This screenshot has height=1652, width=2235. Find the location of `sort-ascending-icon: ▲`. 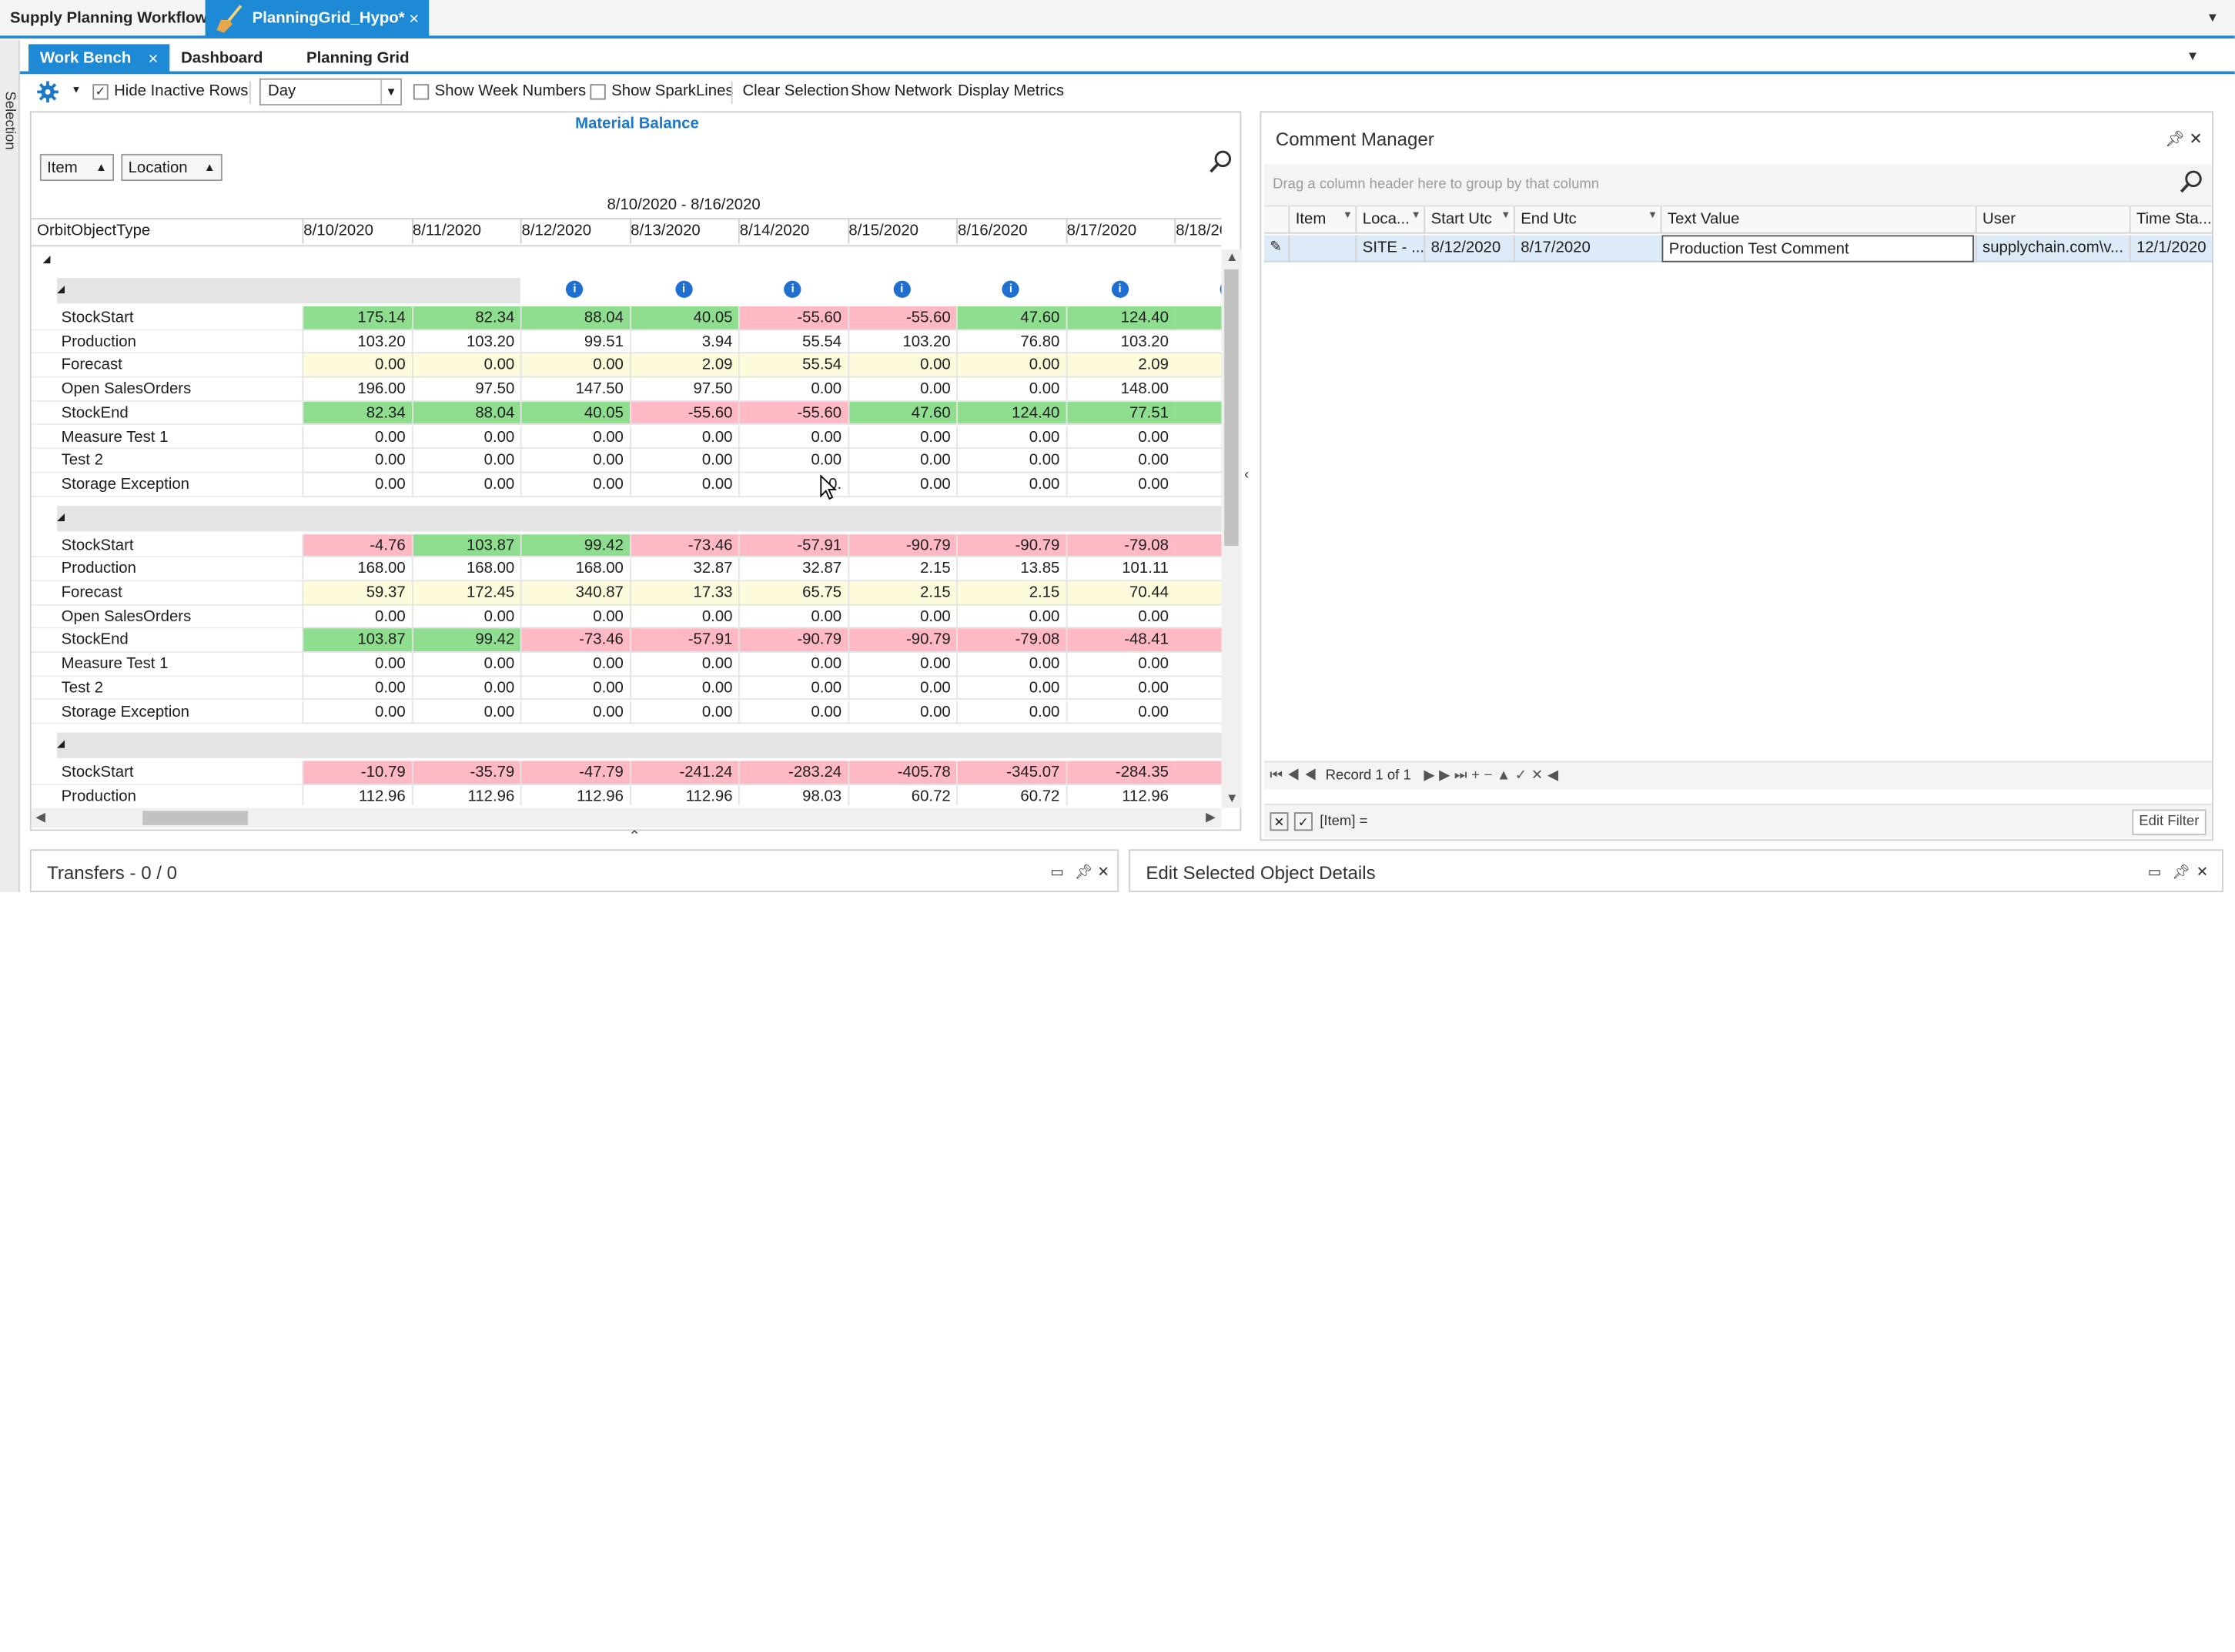

sort-ascending-icon: ▲ is located at coordinates (101, 167).